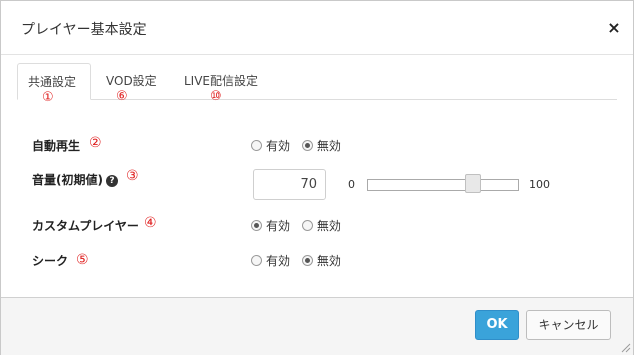 The width and height of the screenshot is (634, 355). I want to click on cancel-button: キャンセル, so click(568, 325).